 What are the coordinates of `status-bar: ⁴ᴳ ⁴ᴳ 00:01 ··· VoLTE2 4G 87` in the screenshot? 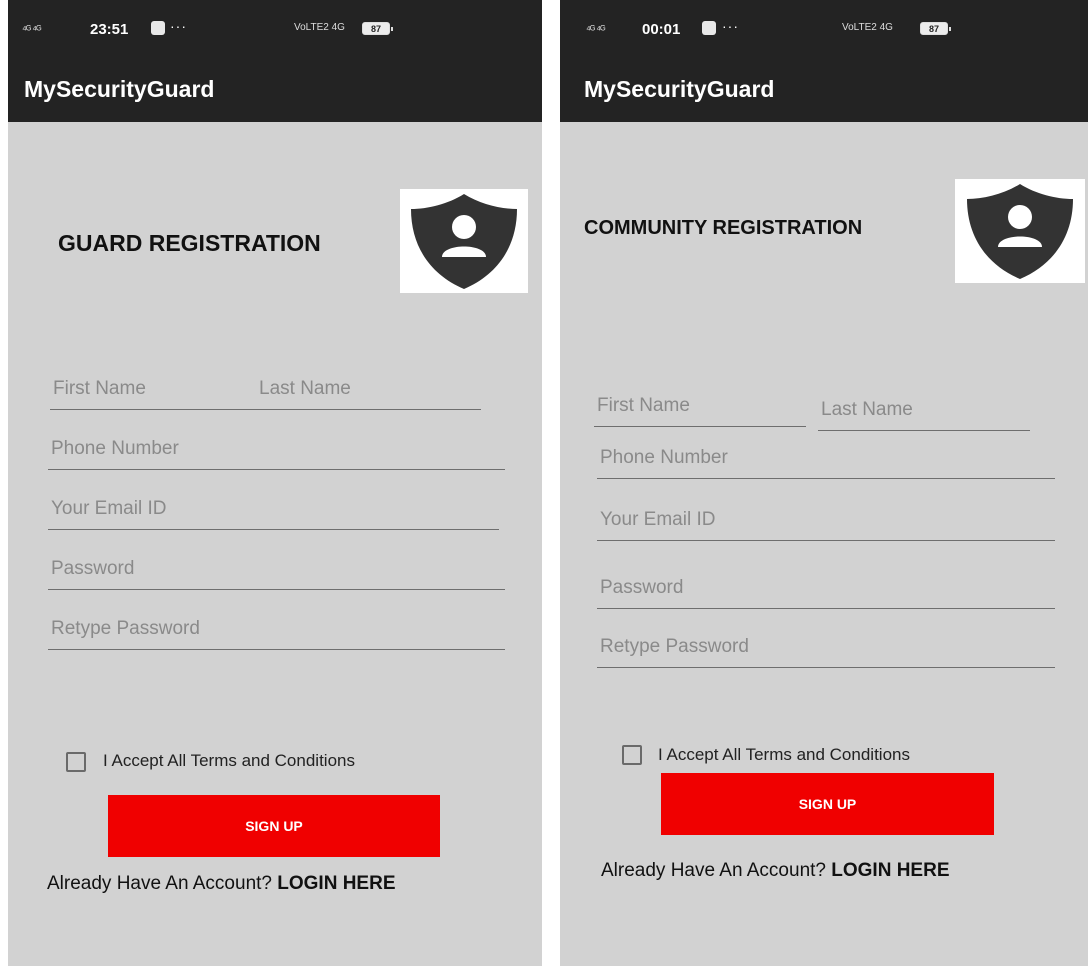 It's located at (824, 28).